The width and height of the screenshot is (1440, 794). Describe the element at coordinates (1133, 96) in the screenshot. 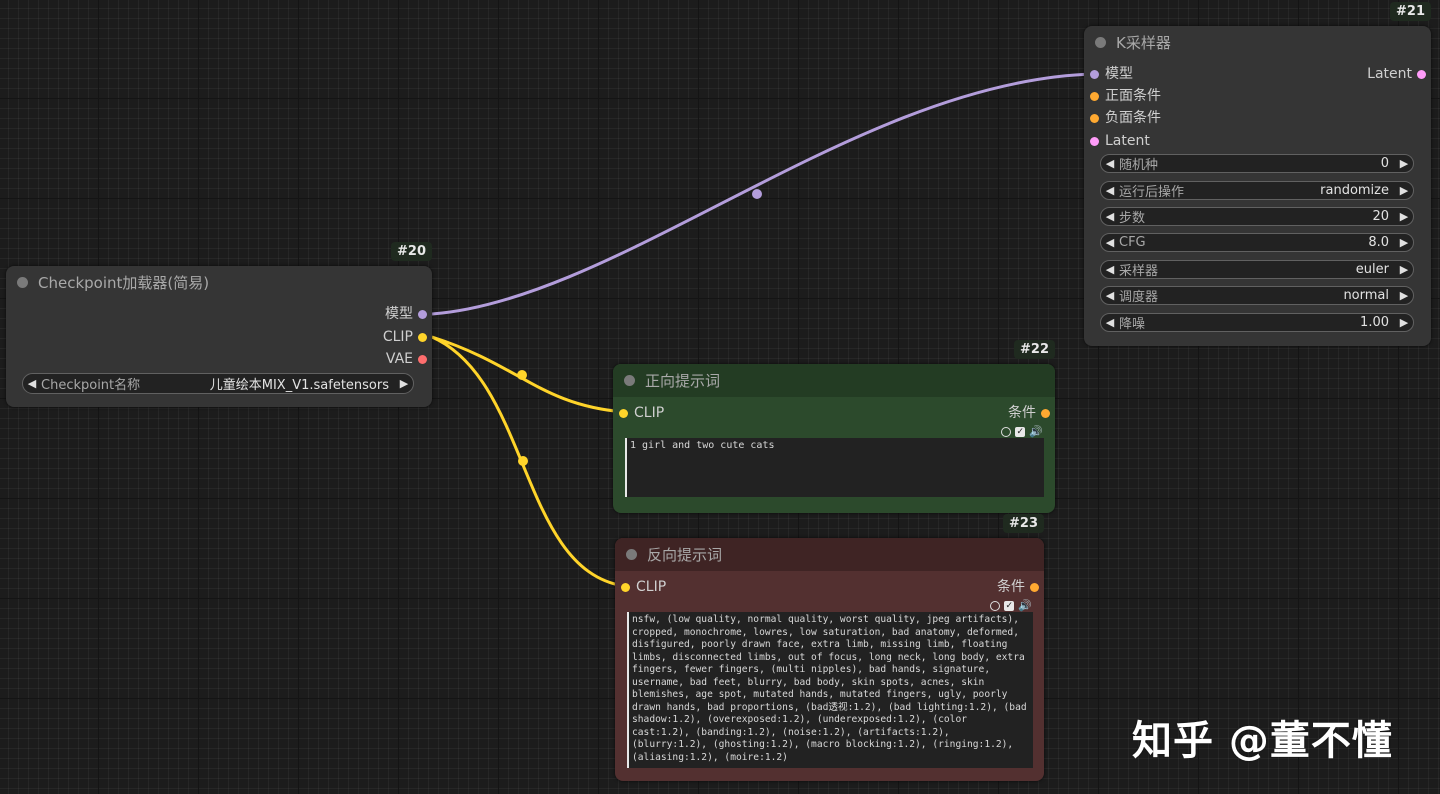

I see `slot-label: 正面条件` at that location.